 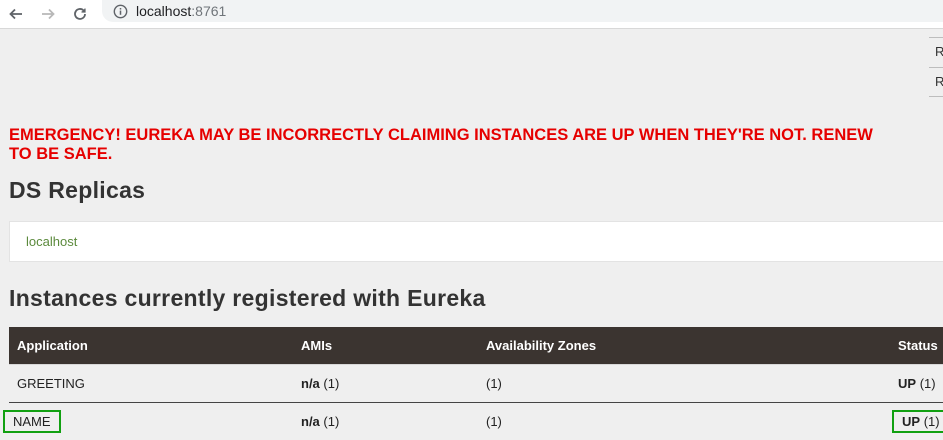 What do you see at coordinates (48, 14) in the screenshot?
I see `forward-icon` at bounding box center [48, 14].